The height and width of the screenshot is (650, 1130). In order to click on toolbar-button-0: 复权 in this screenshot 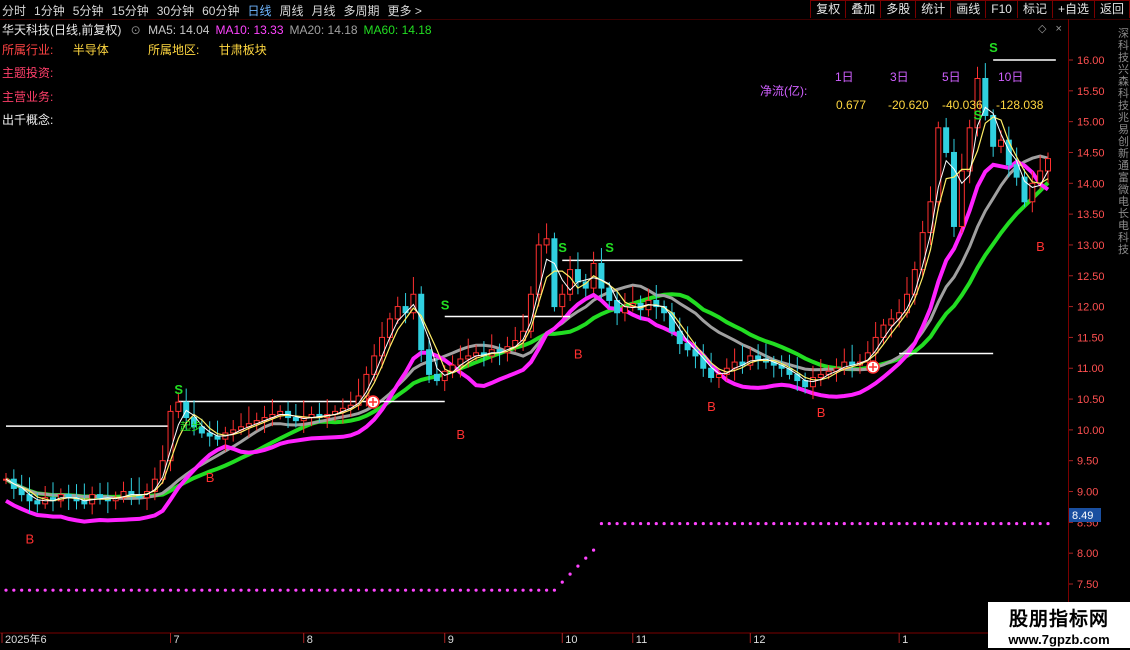, I will do `click(828, 9)`.